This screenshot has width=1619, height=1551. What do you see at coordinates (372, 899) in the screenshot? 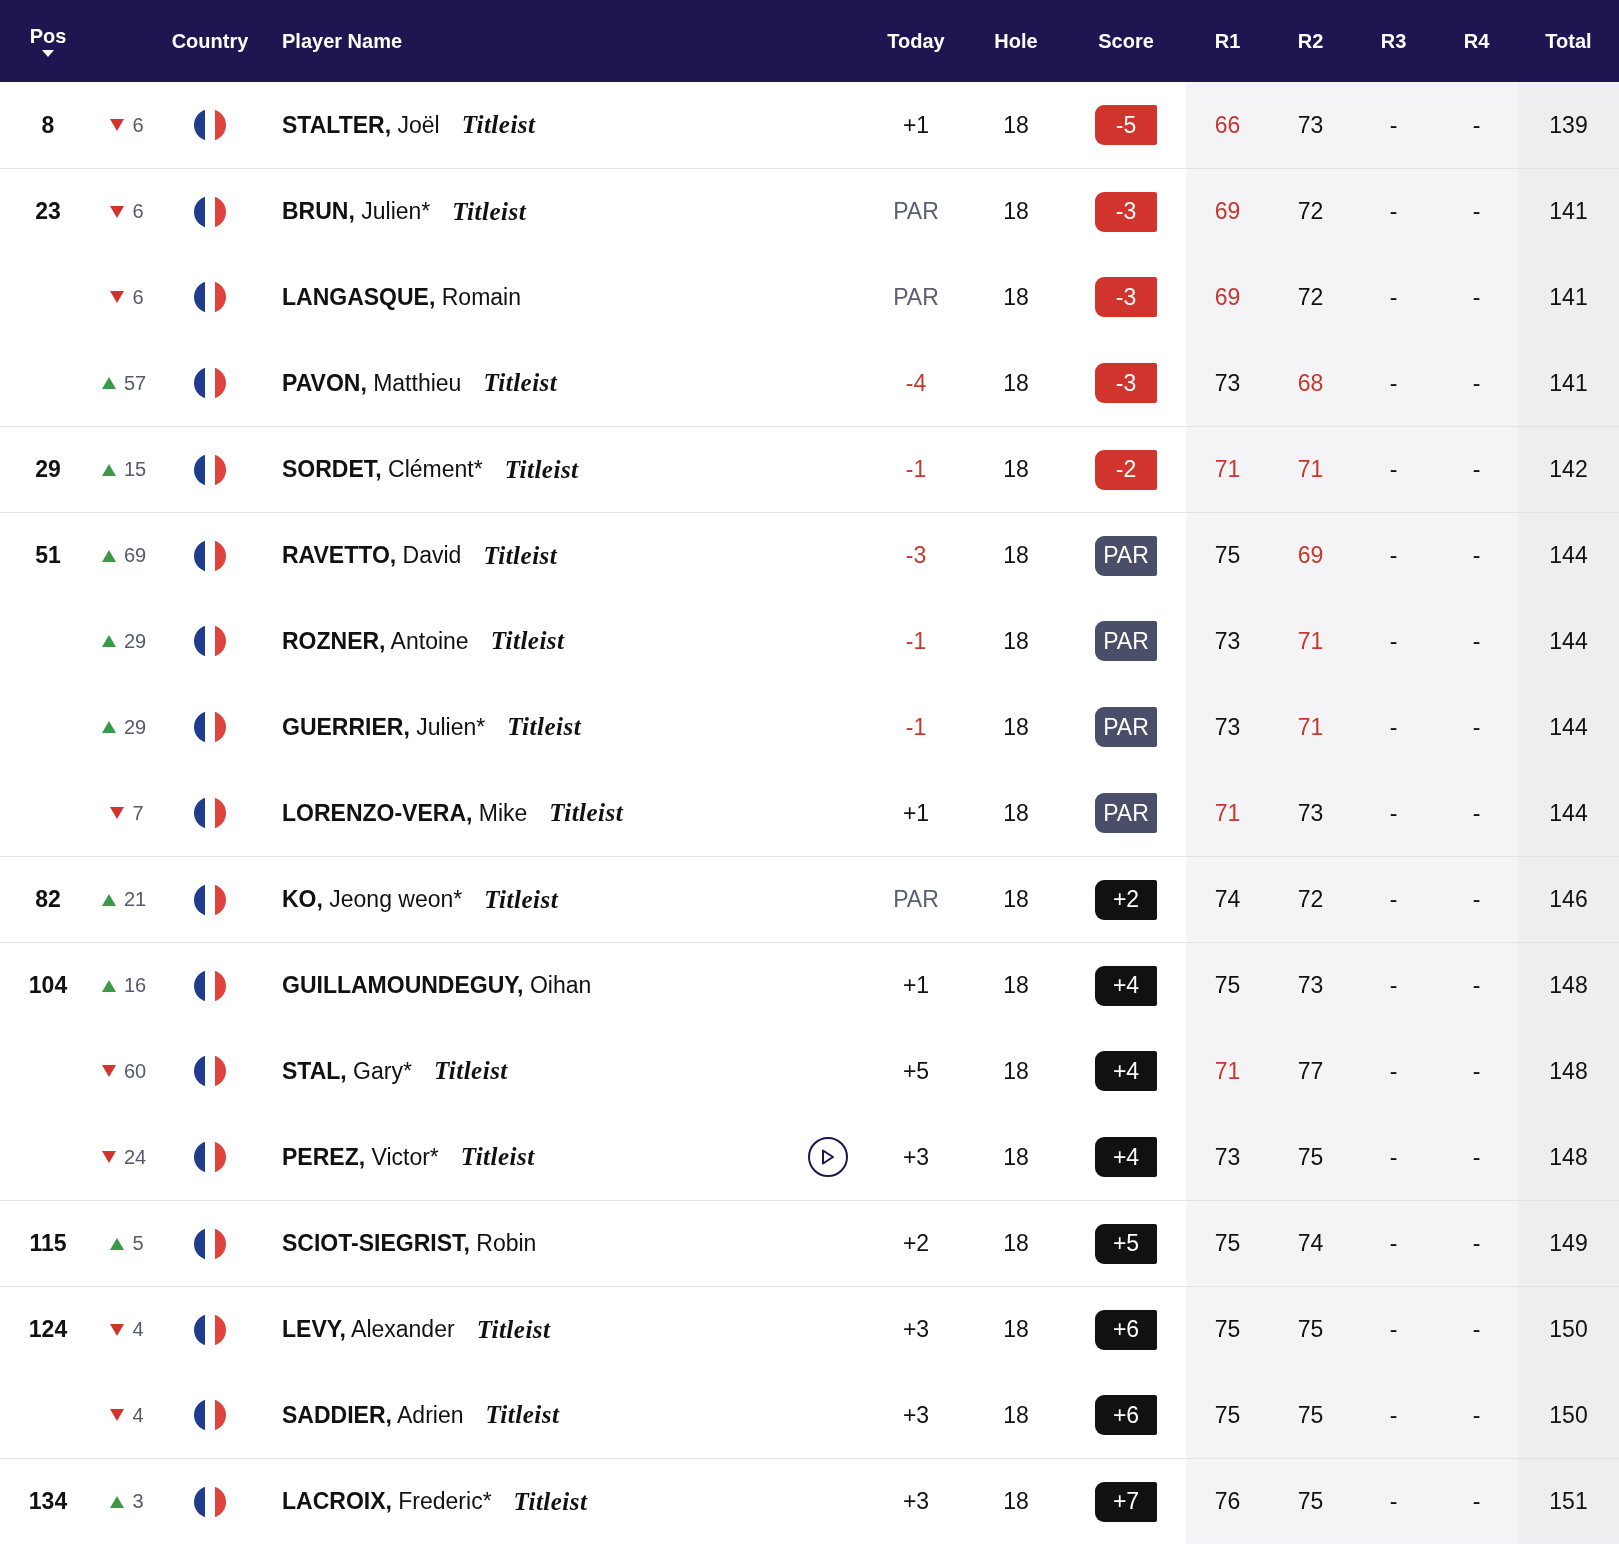
I see `player-name: KO, Jeong weon*` at bounding box center [372, 899].